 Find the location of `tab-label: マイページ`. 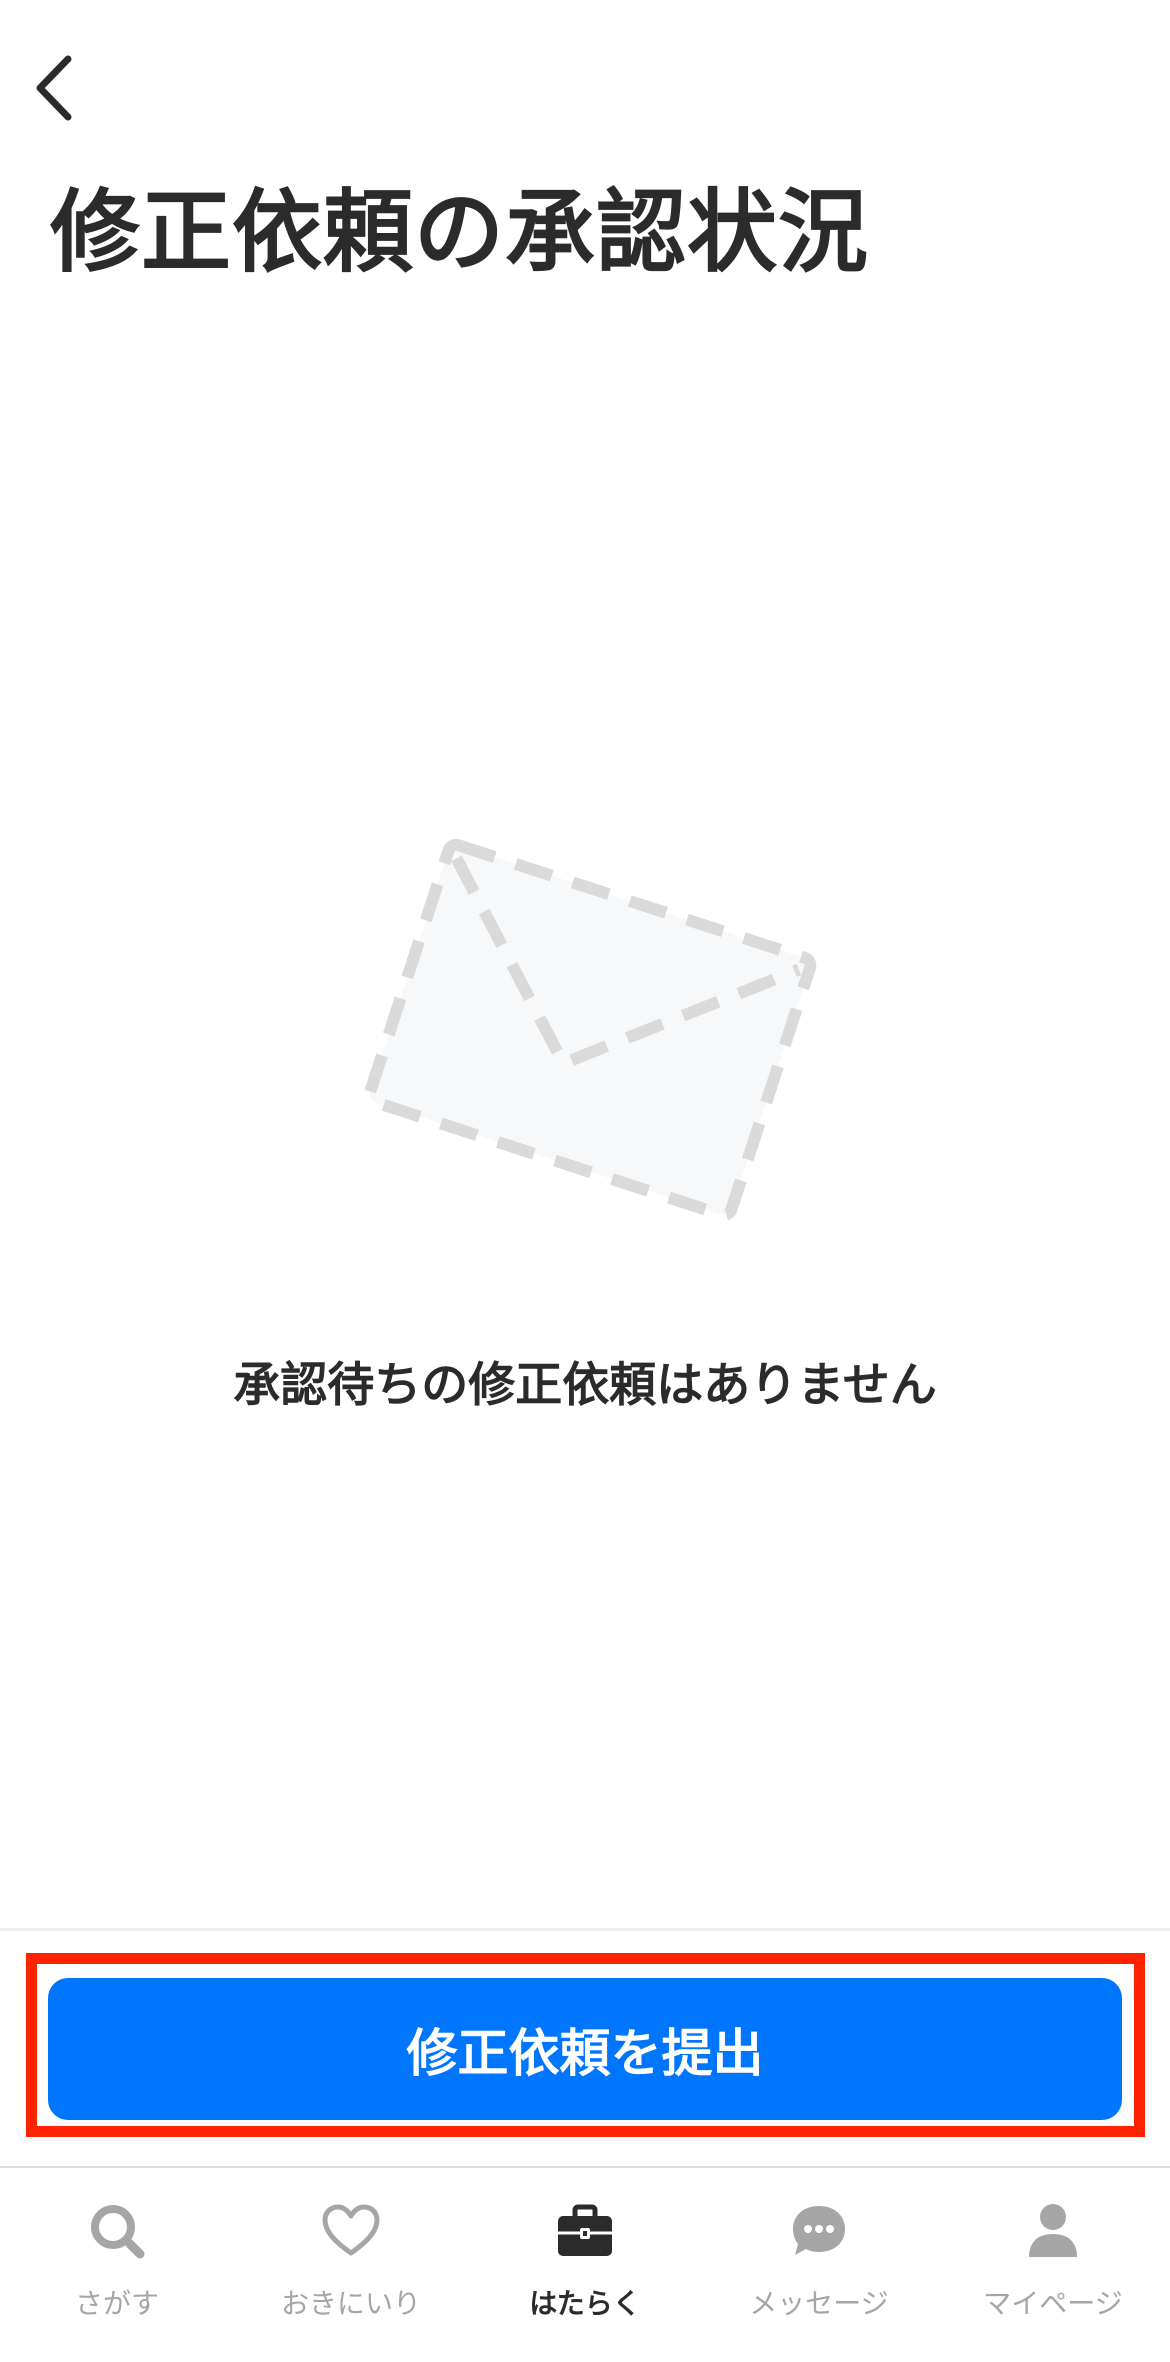

tab-label: マイページ is located at coordinates (1053, 2303).